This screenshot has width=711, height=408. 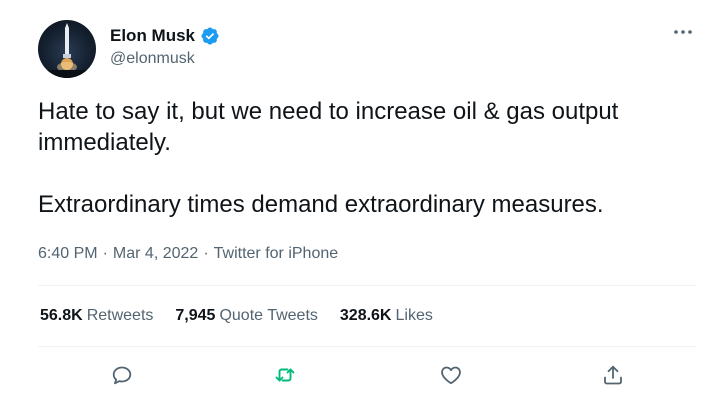 I want to click on quote-tweets-label: Quote Tweets, so click(x=268, y=315).